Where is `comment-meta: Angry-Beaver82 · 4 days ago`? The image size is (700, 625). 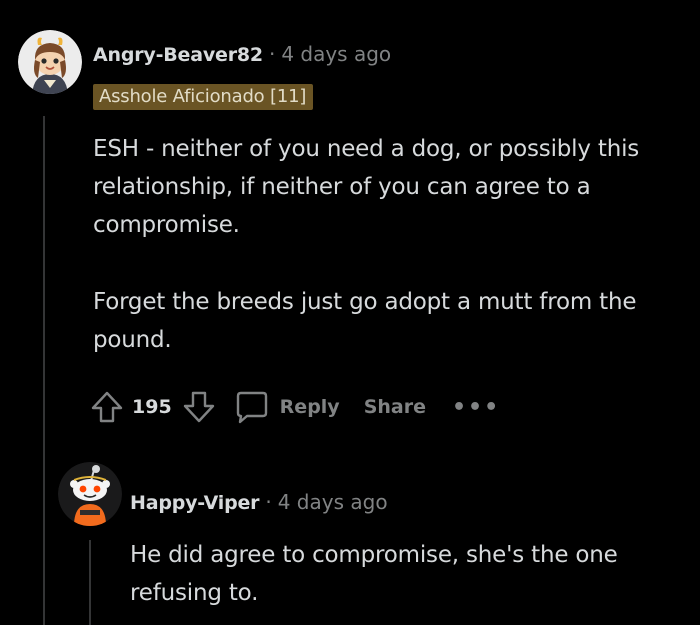 comment-meta: Angry-Beaver82 · 4 days ago is located at coordinates (242, 54).